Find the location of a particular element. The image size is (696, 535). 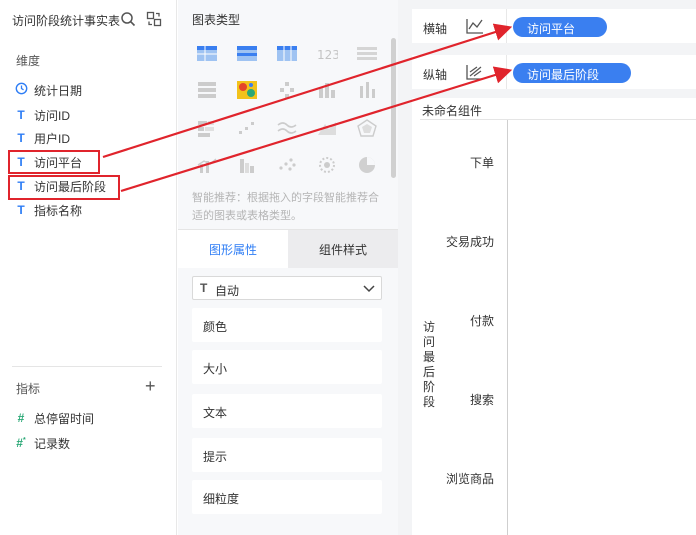

search-icon is located at coordinates (128, 19).